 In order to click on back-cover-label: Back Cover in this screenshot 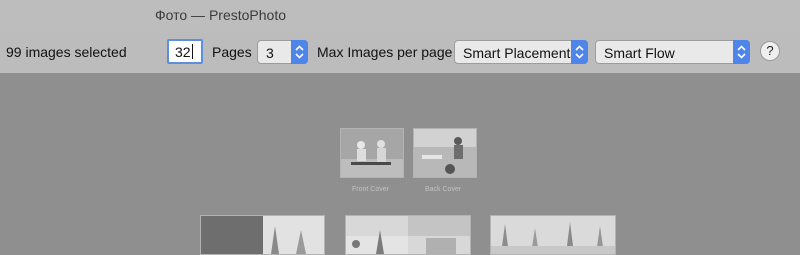, I will do `click(443, 189)`.